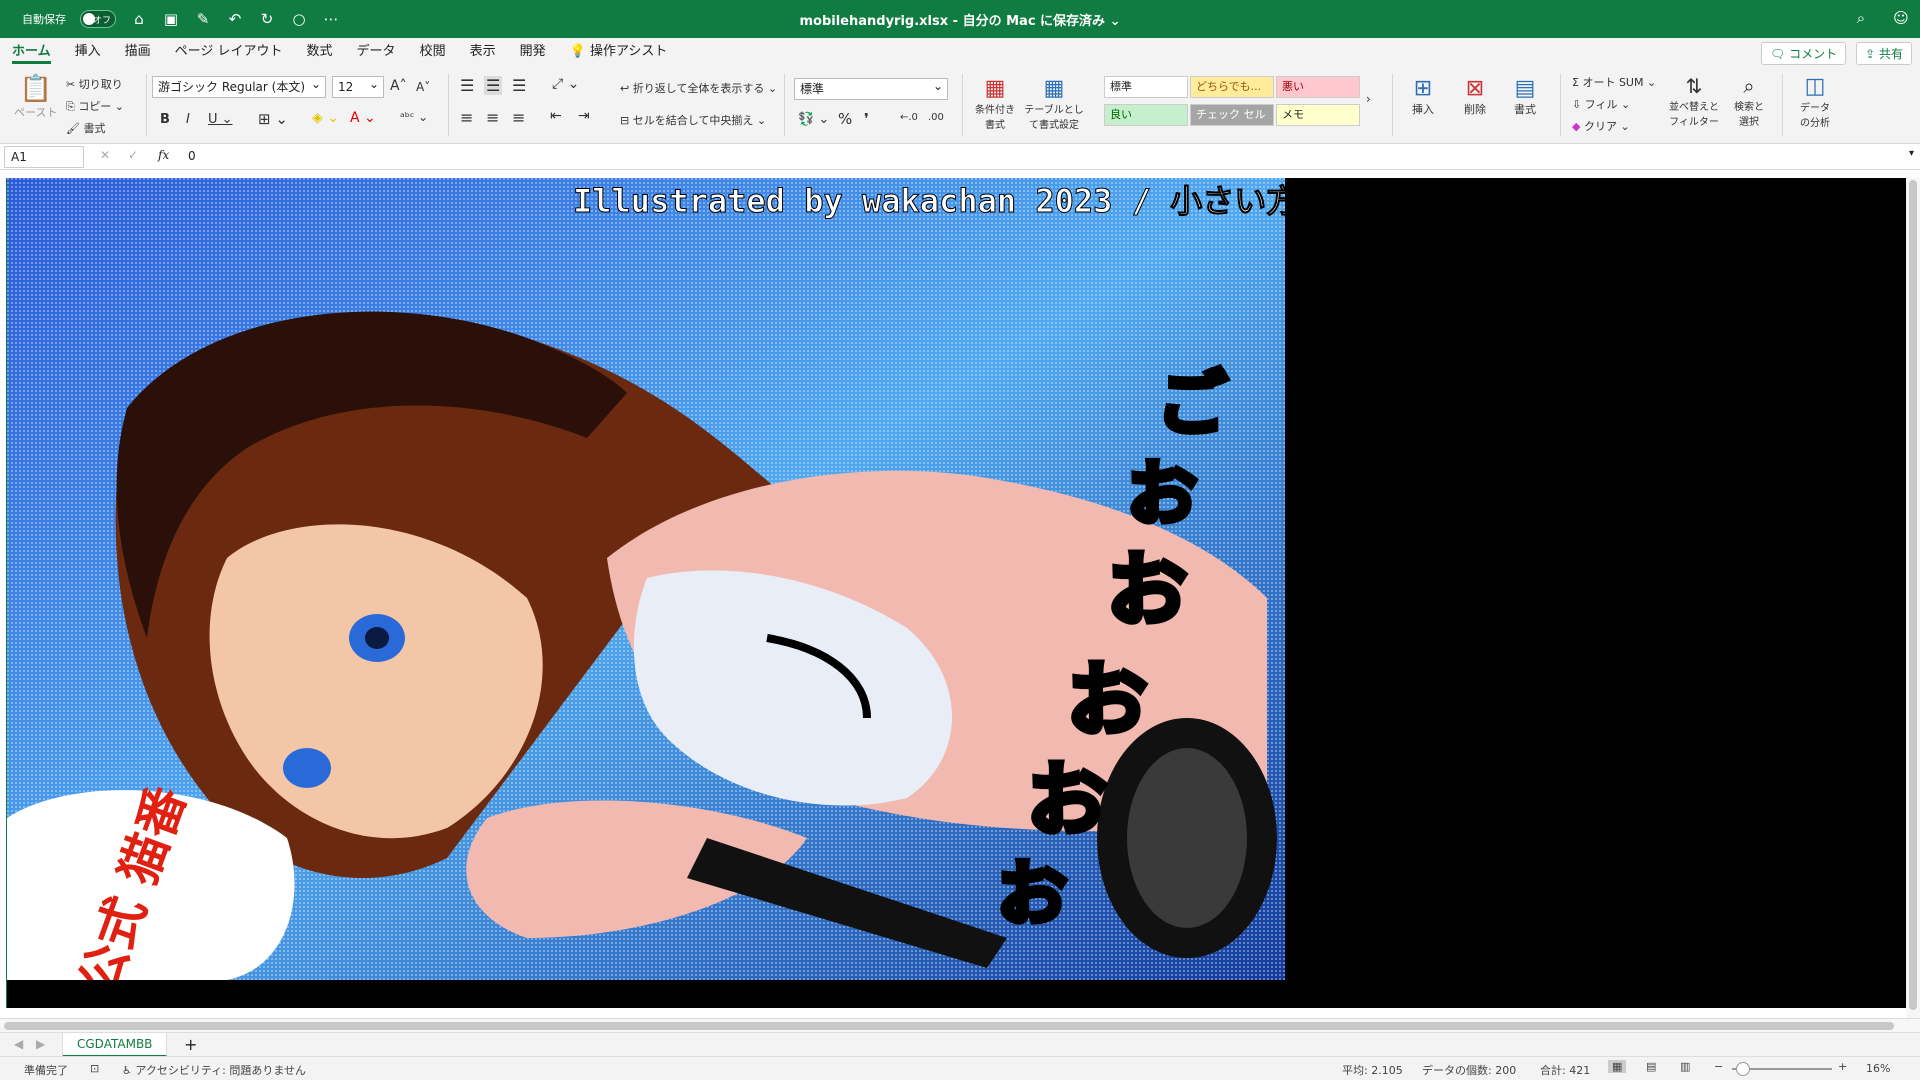 Image resolution: width=1920 pixels, height=1080 pixels. I want to click on next-sheet-icon: ▶, so click(40, 1044).